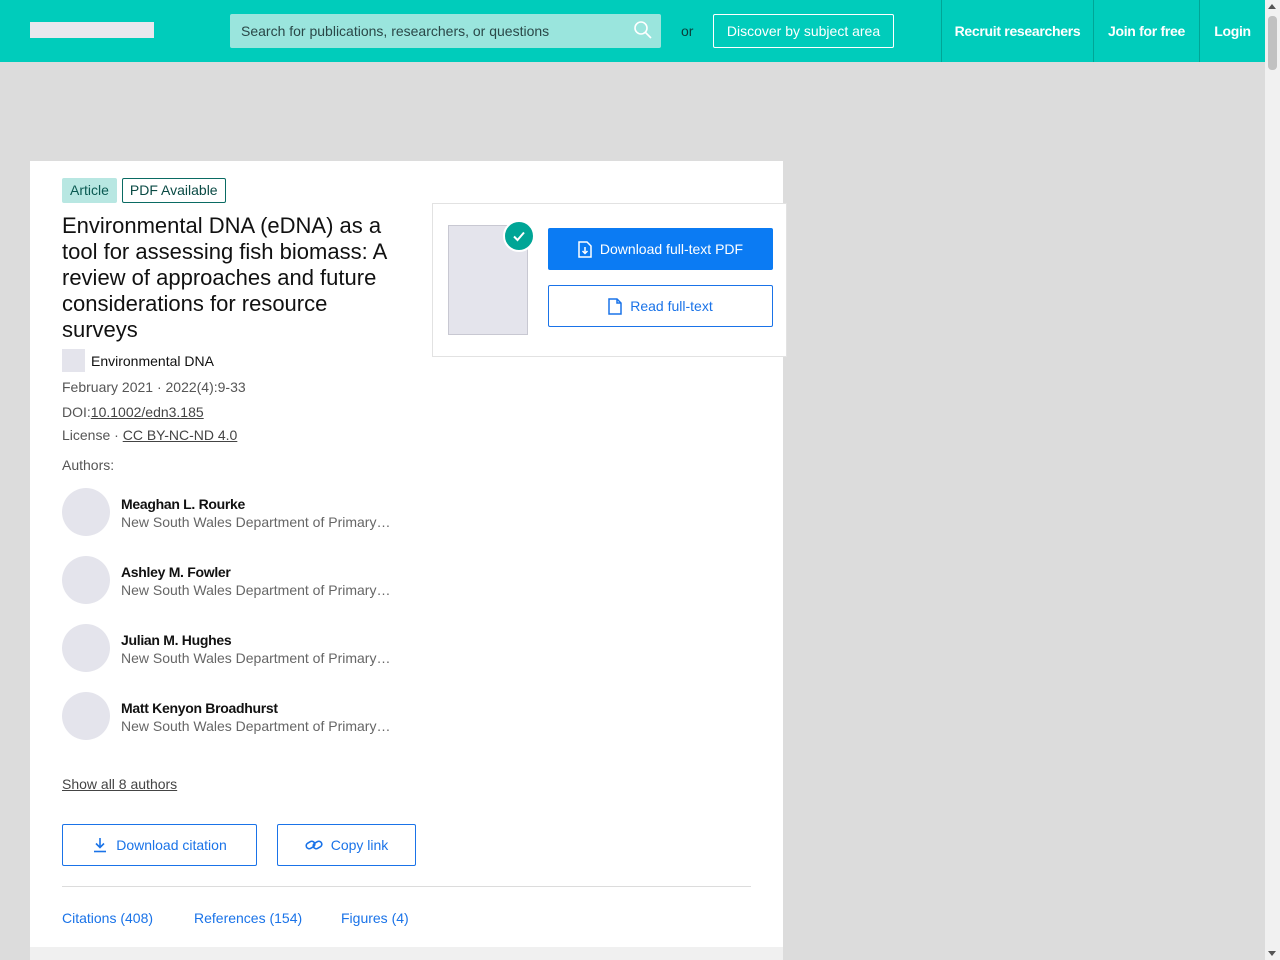  I want to click on download-pdf-label: Download full-text PDF, so click(671, 249).